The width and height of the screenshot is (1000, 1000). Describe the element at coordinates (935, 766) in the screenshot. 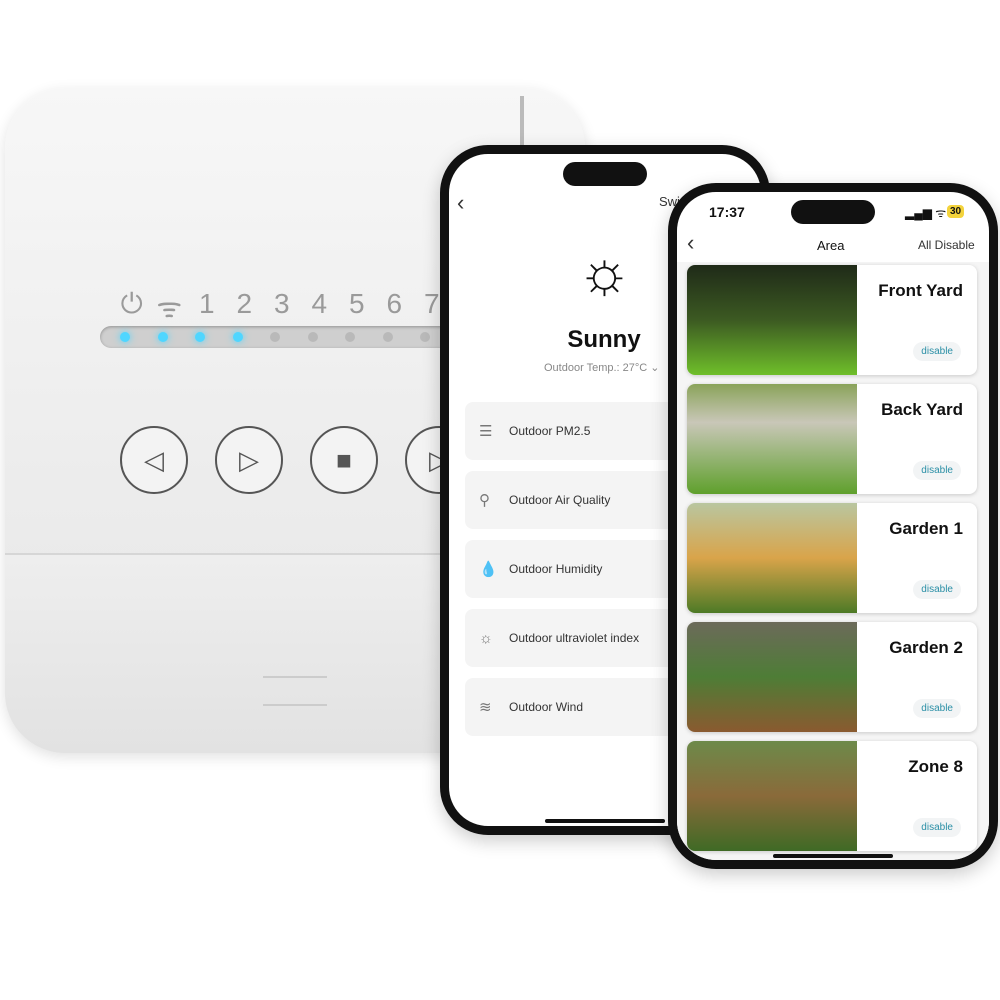

I see `zone-name: Zone 8` at that location.